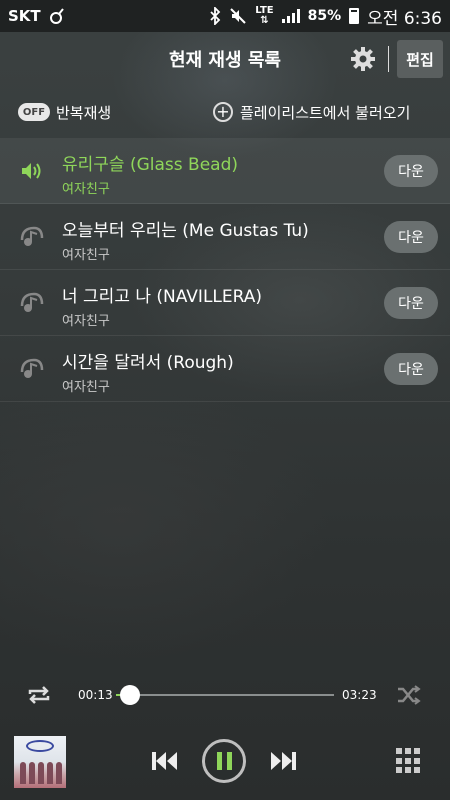  Describe the element at coordinates (34, 112) in the screenshot. I see `repeat-toggle: OFF` at that location.